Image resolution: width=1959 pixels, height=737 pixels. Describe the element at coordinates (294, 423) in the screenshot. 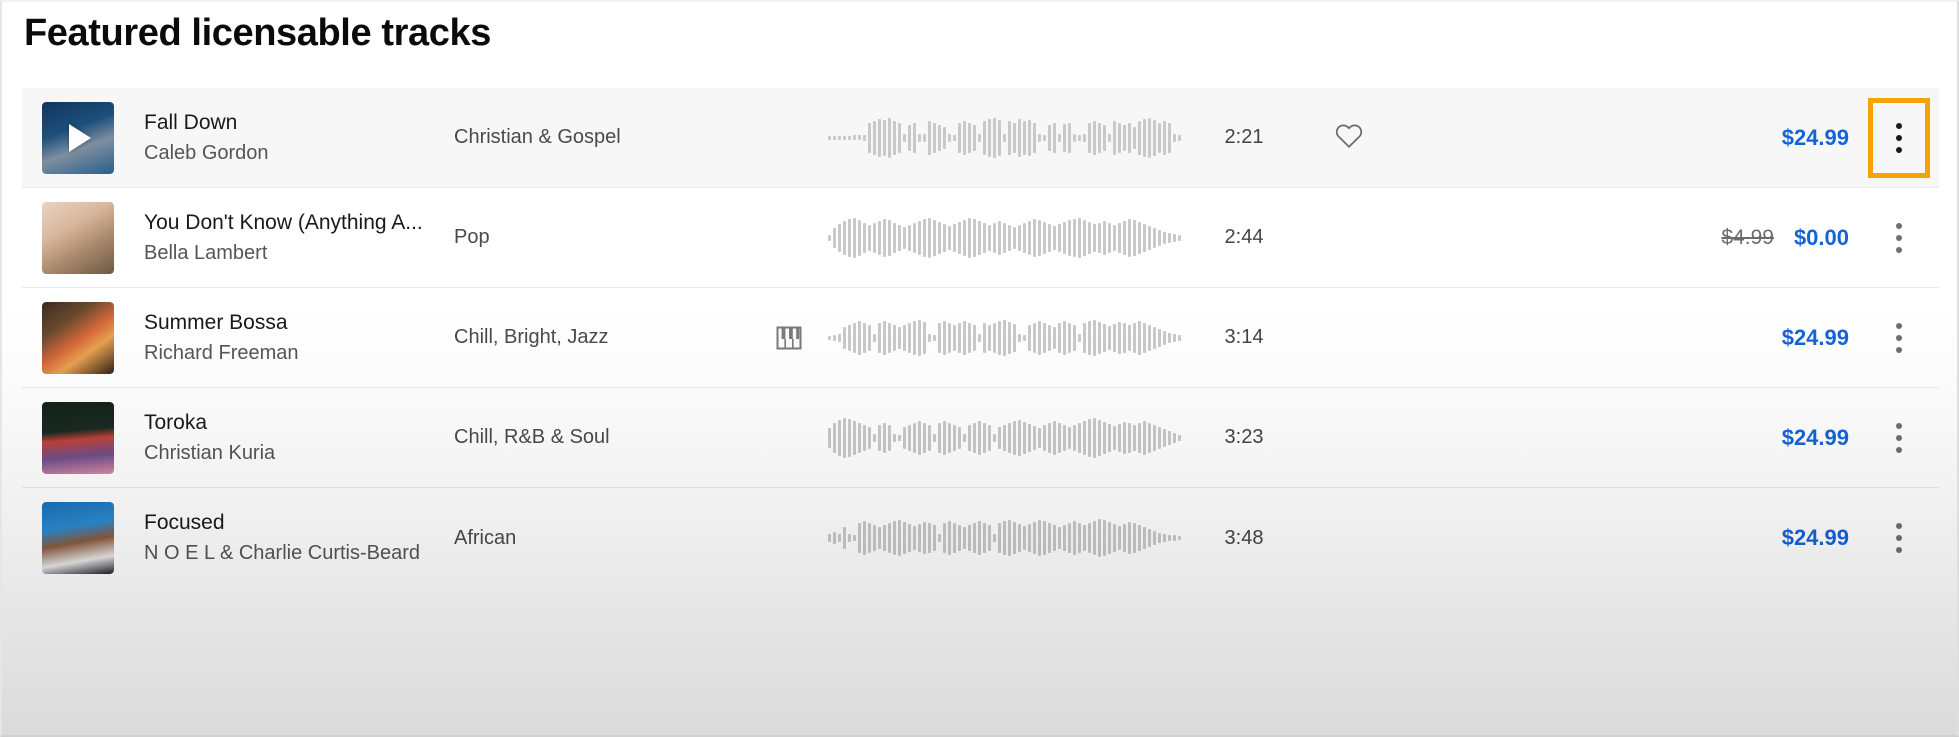

I see `track-title: Toroka` at that location.